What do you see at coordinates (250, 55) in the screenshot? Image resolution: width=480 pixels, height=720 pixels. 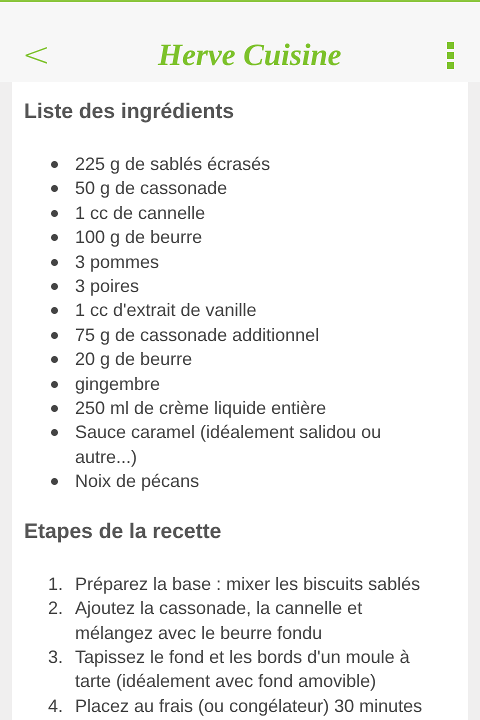 I see `logo: Herve Cuisine` at bounding box center [250, 55].